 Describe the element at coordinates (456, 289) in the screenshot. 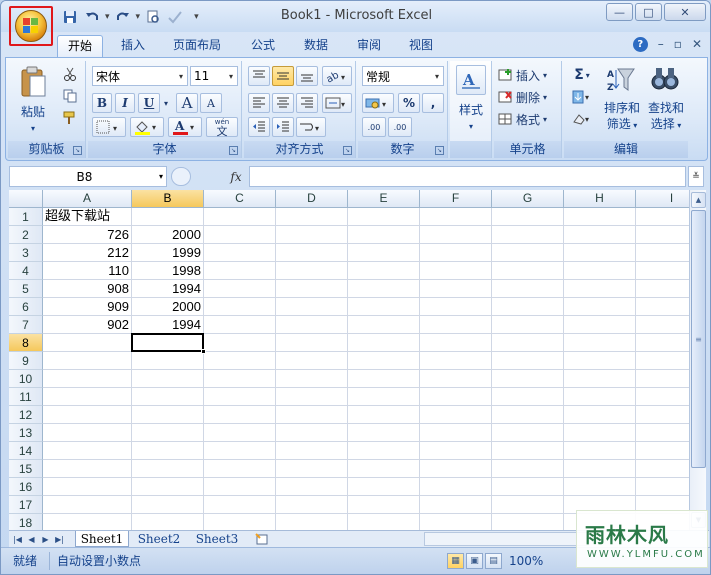

I see `cell-f5` at that location.